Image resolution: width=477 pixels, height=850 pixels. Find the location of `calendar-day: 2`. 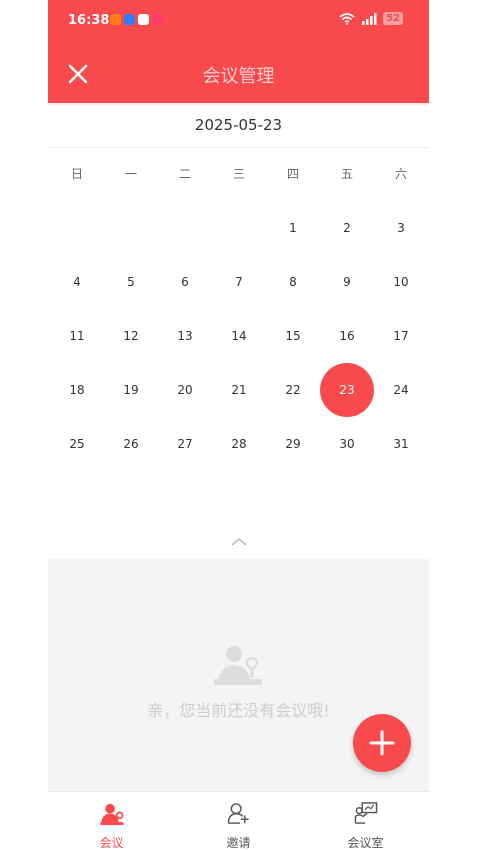

calendar-day: 2 is located at coordinates (347, 228).